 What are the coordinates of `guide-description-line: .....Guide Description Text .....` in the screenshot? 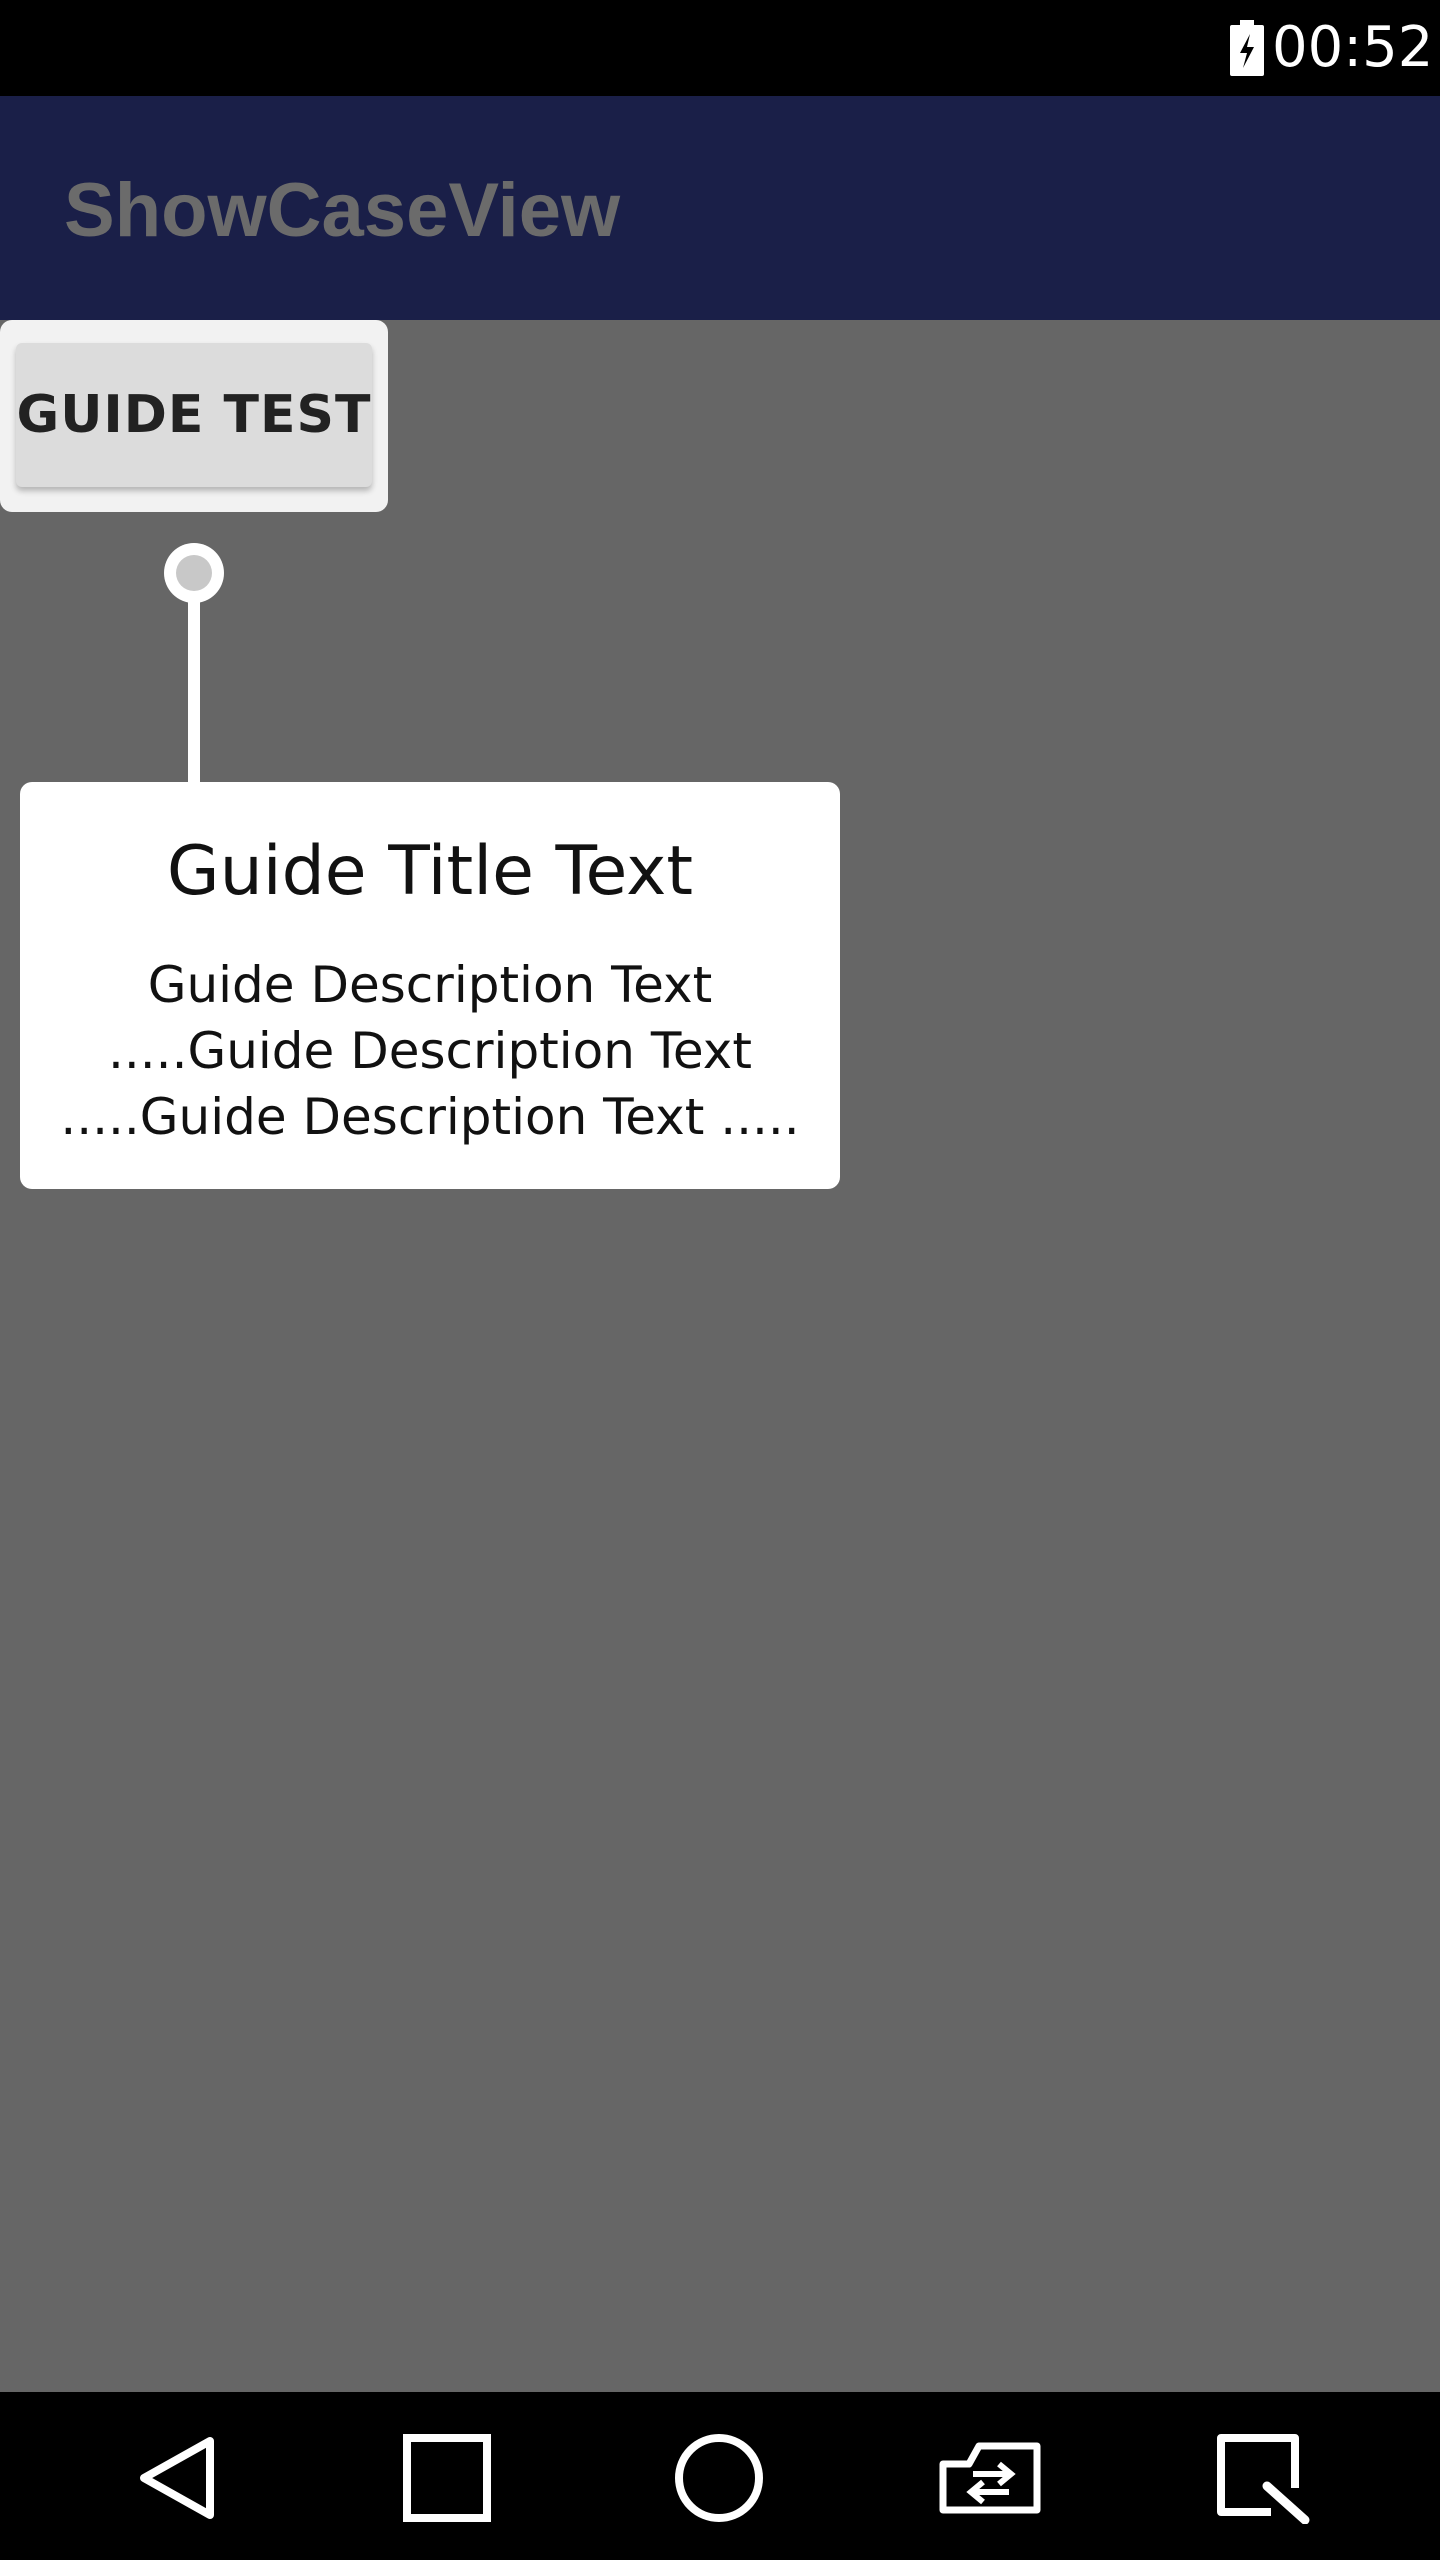 It's located at (430, 1117).